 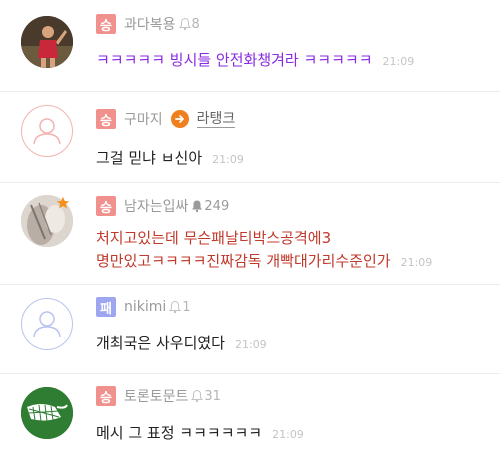 What do you see at coordinates (186, 307) in the screenshot?
I see `bell-count: 1` at bounding box center [186, 307].